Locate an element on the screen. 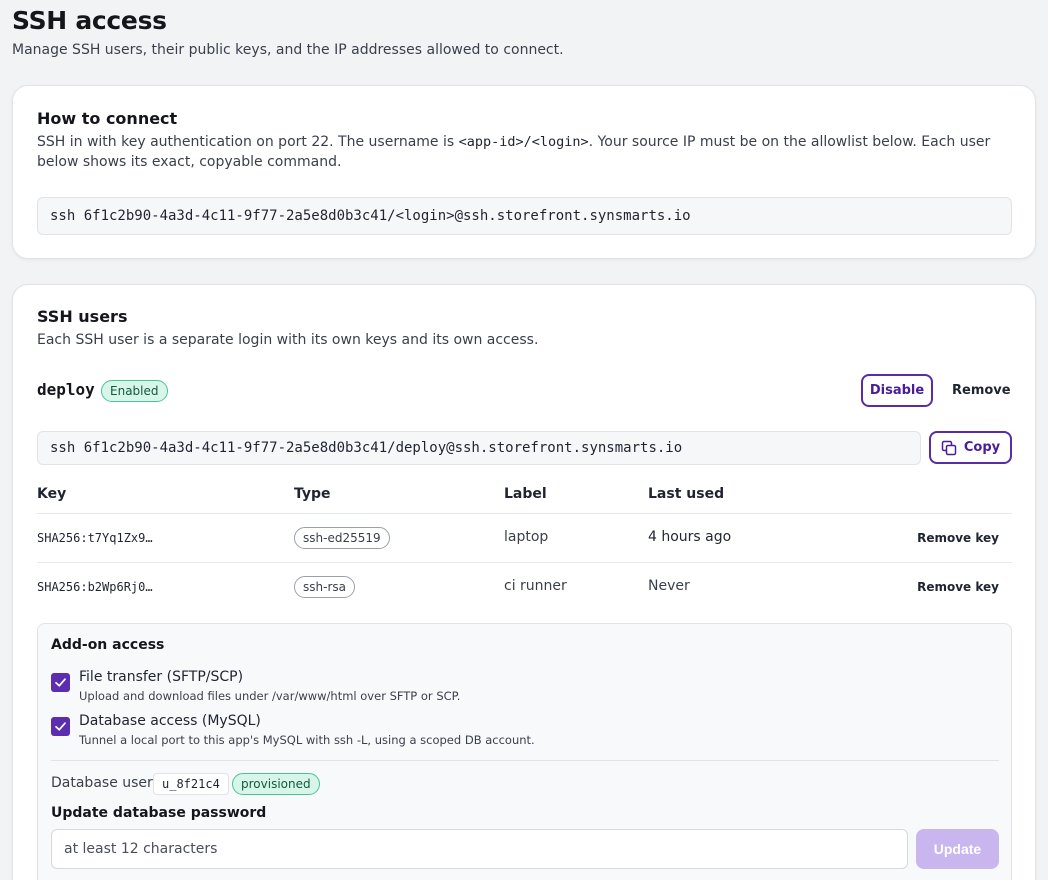  key-label: ci runner is located at coordinates (535, 586).